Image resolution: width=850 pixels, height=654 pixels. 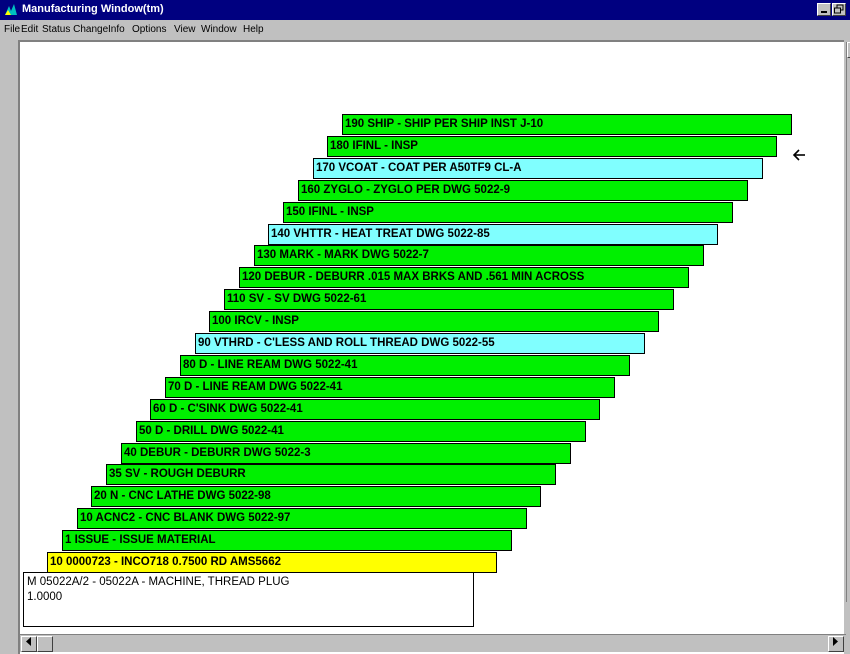 I want to click on operation-card: 35 SV - ROUGH DEBURR, so click(x=331, y=474).